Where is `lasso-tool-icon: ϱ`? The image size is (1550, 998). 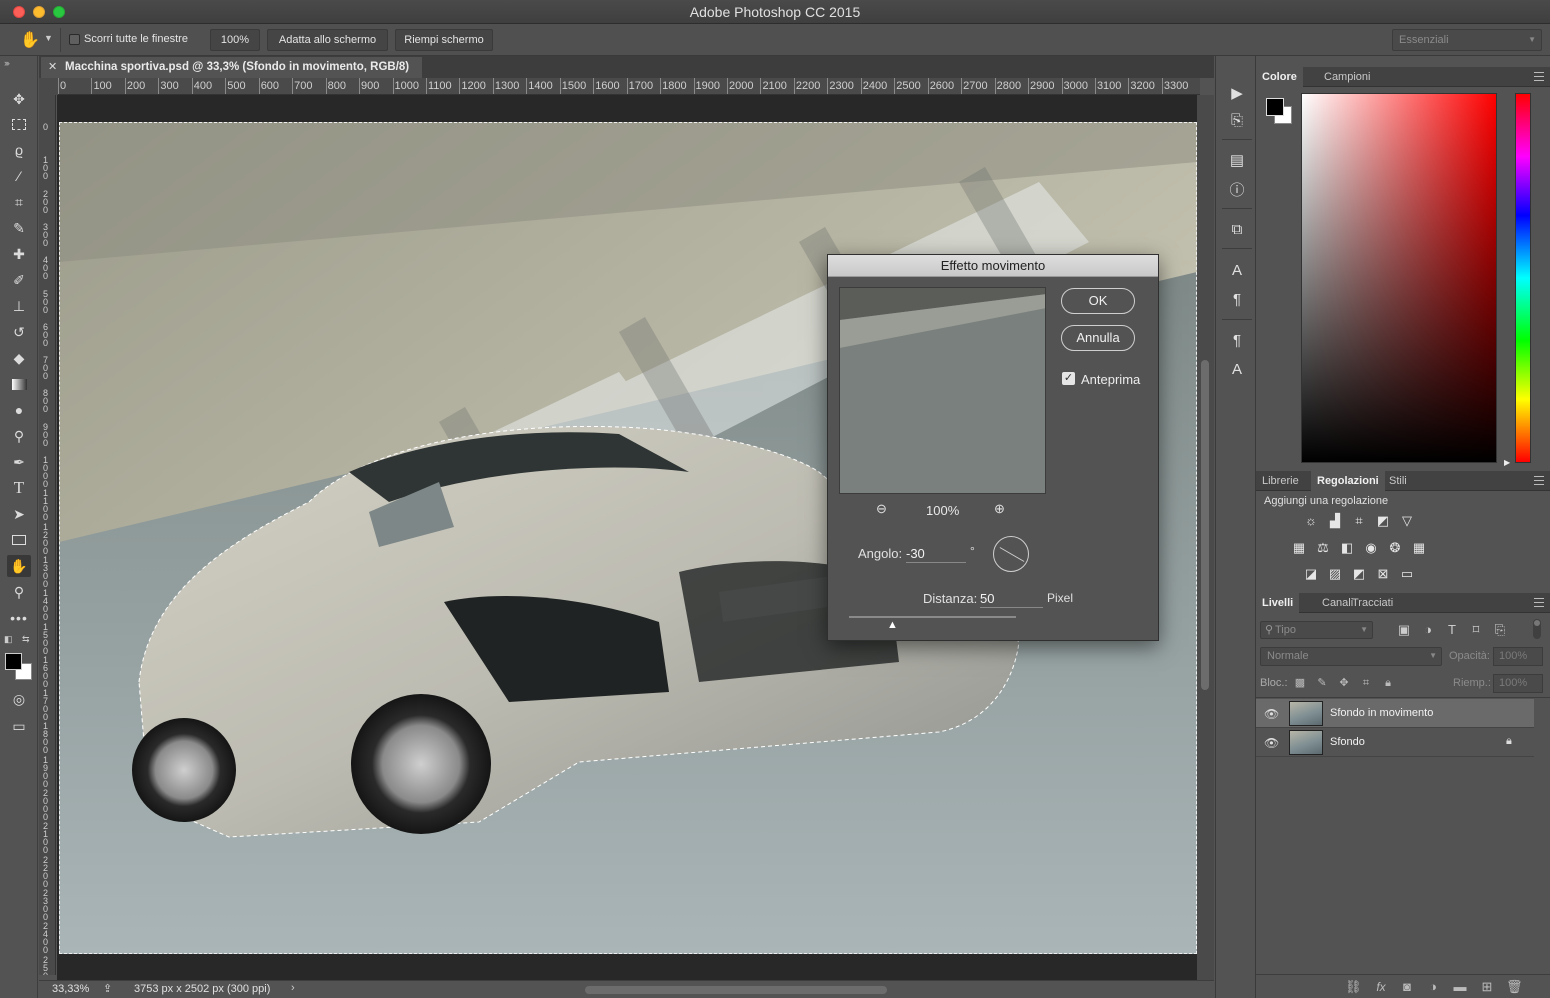 lasso-tool-icon: ϱ is located at coordinates (19, 150).